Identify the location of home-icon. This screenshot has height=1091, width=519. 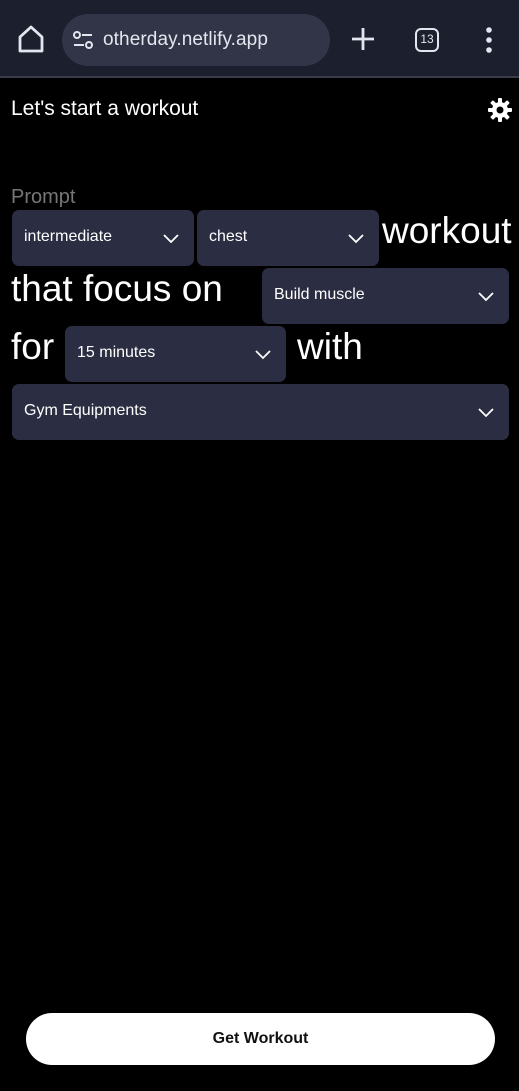
(31, 39).